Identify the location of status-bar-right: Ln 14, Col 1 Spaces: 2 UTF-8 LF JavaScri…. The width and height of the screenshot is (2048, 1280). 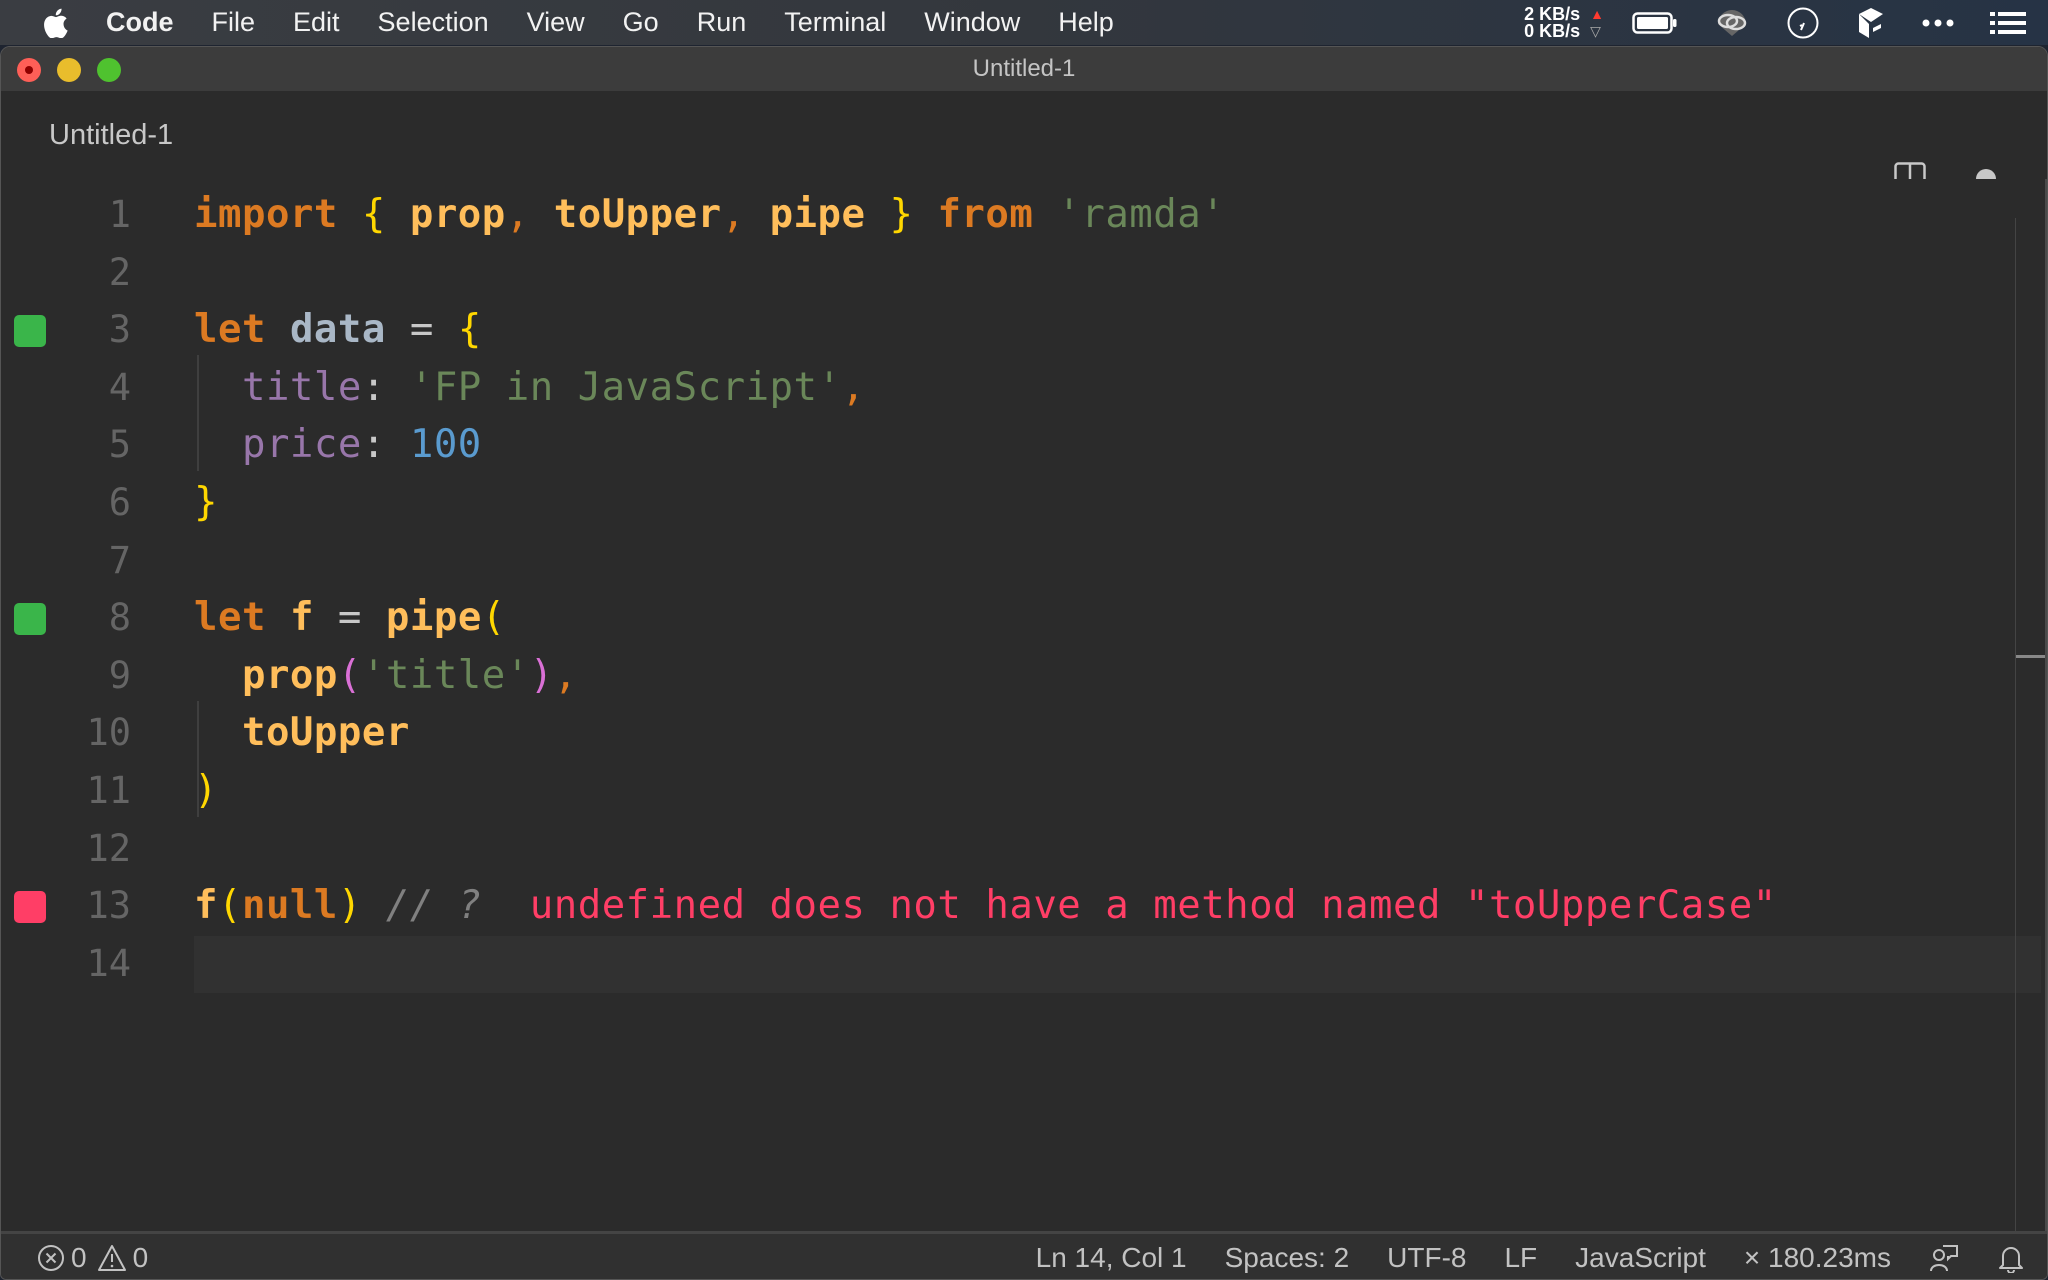
(1530, 1258).